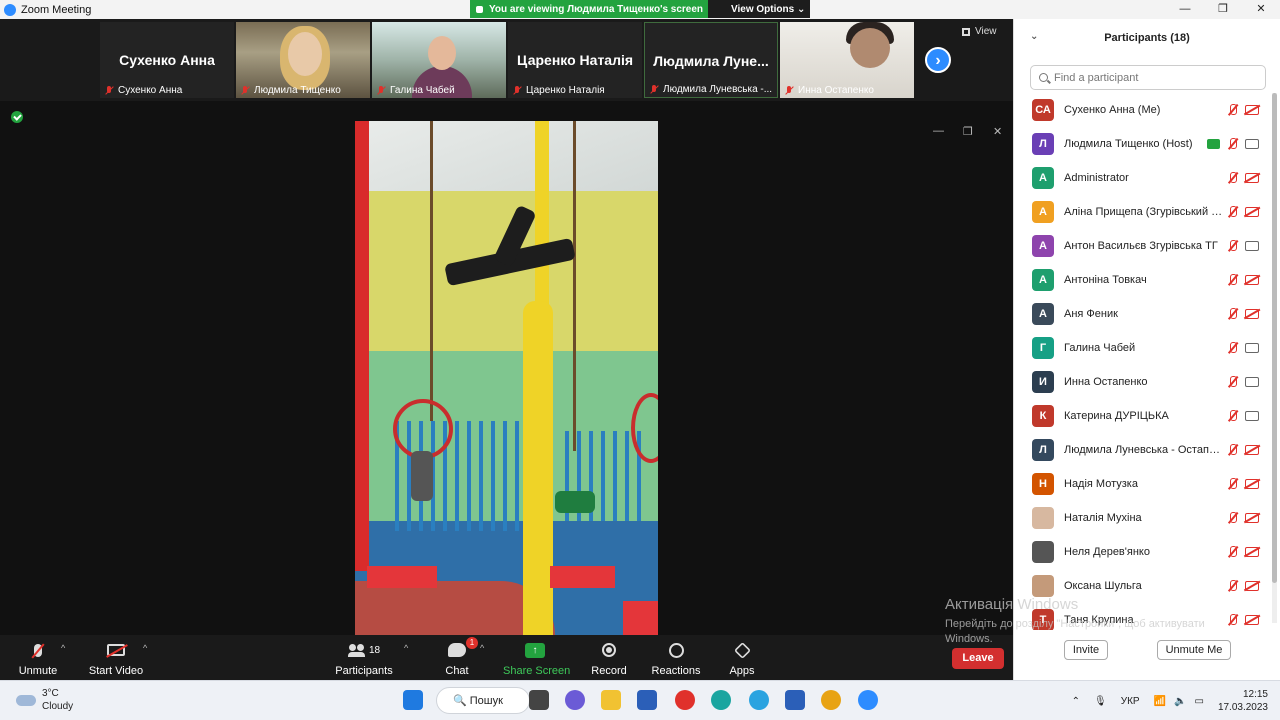  What do you see at coordinates (1274, 358) in the screenshot?
I see `participant-list-scrollbar` at bounding box center [1274, 358].